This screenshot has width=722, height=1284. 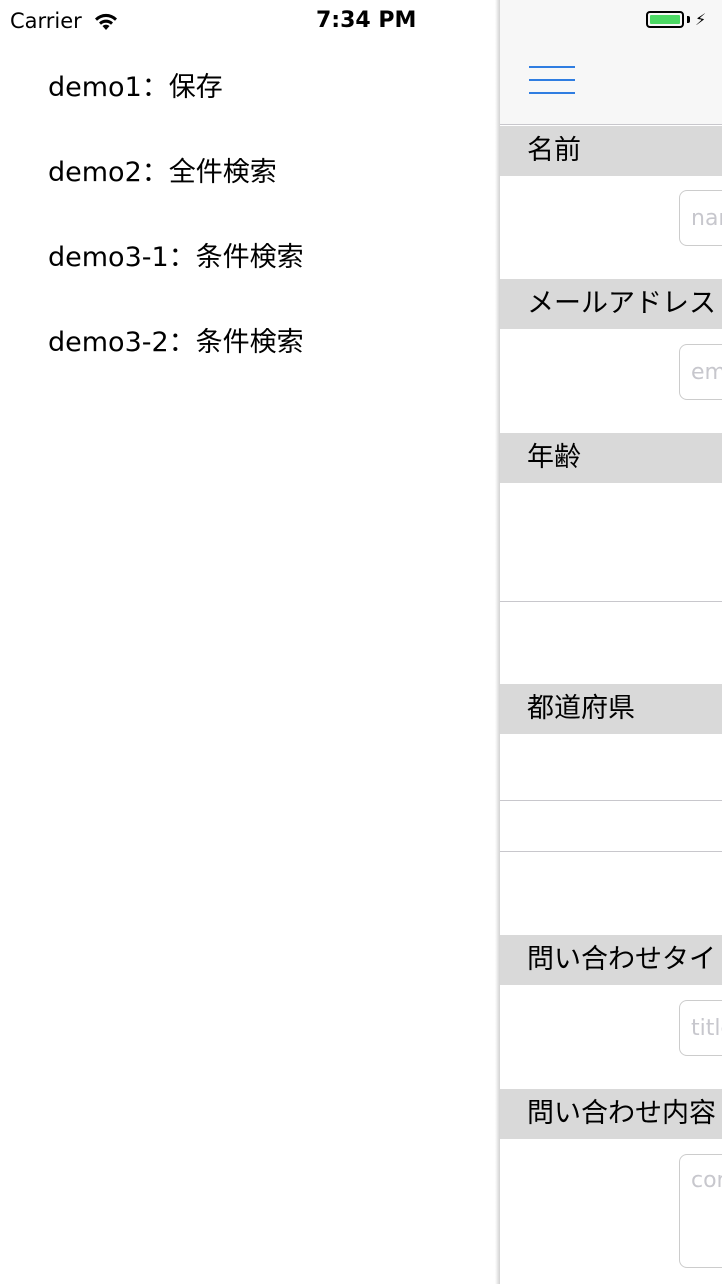 What do you see at coordinates (366, 20) in the screenshot?
I see `status-time: 7:34 PM` at bounding box center [366, 20].